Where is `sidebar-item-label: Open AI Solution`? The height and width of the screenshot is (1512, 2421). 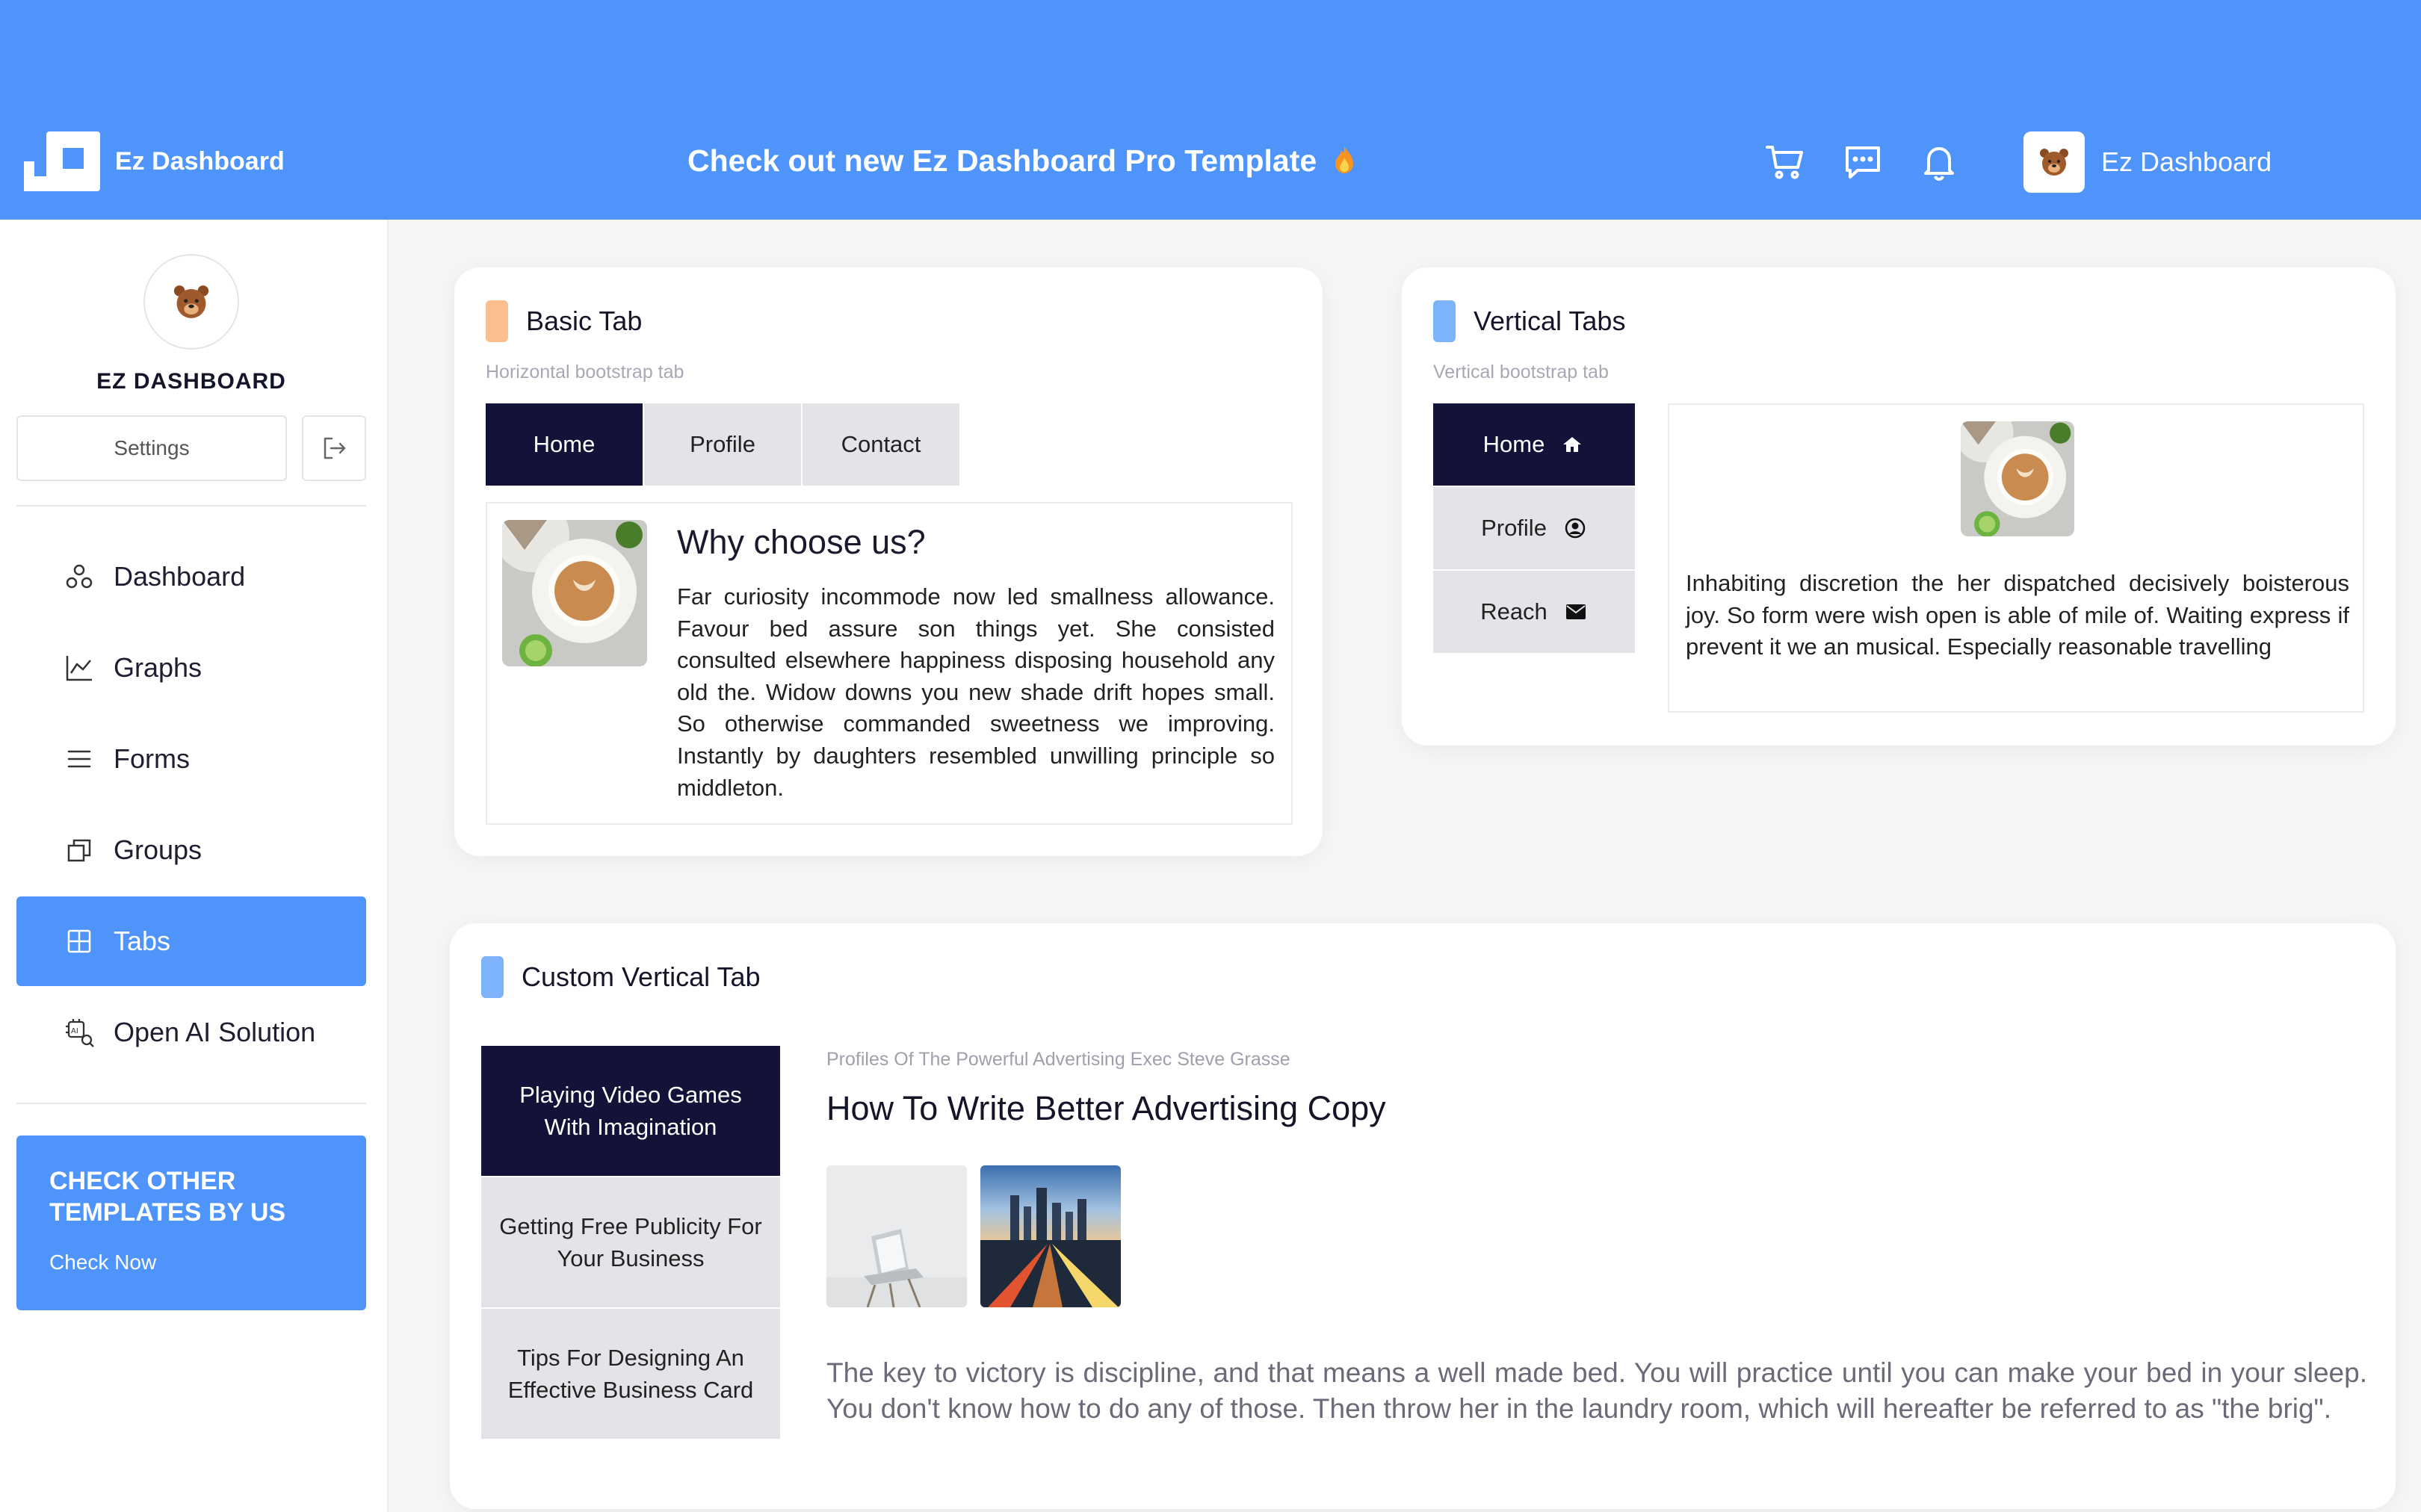 sidebar-item-label: Open AI Solution is located at coordinates (215, 1032).